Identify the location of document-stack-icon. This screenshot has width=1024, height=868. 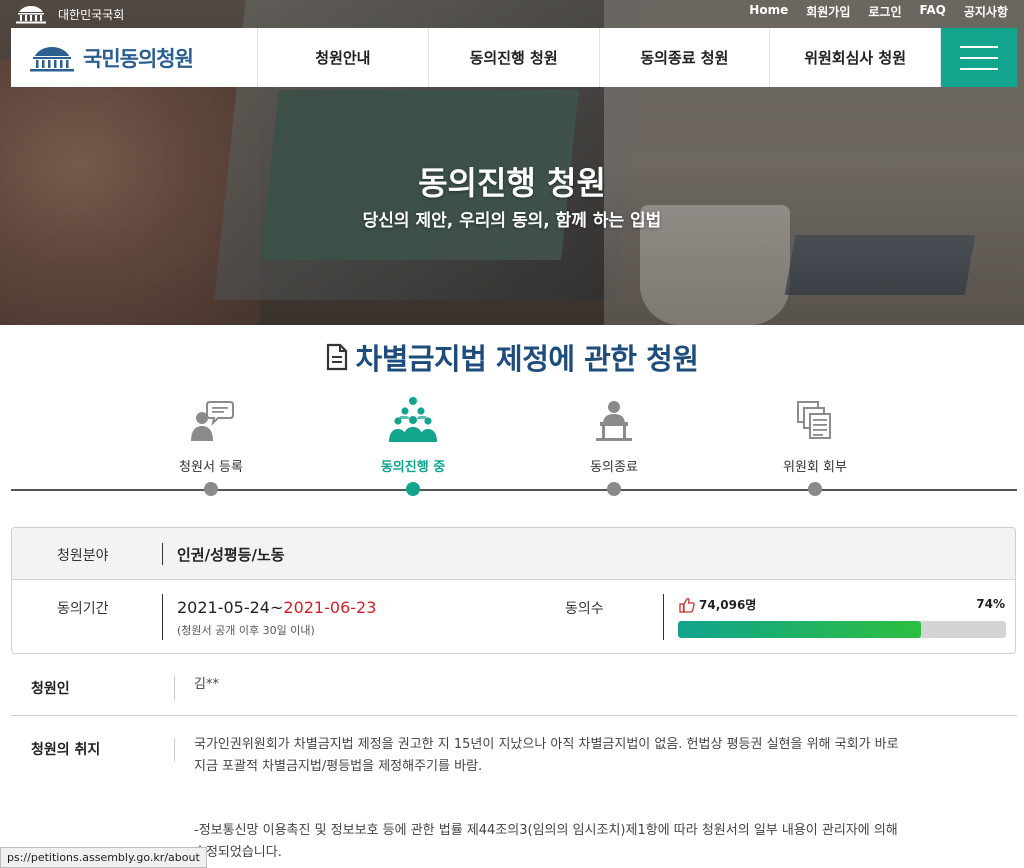
(814, 420).